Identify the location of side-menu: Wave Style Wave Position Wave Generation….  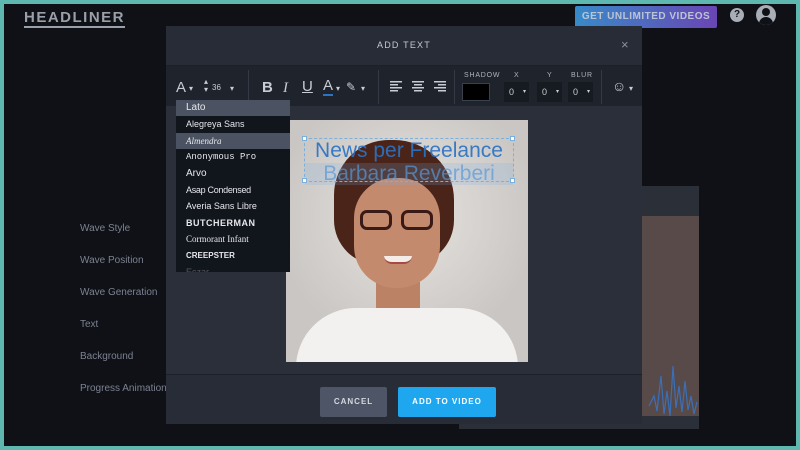
(123, 318).